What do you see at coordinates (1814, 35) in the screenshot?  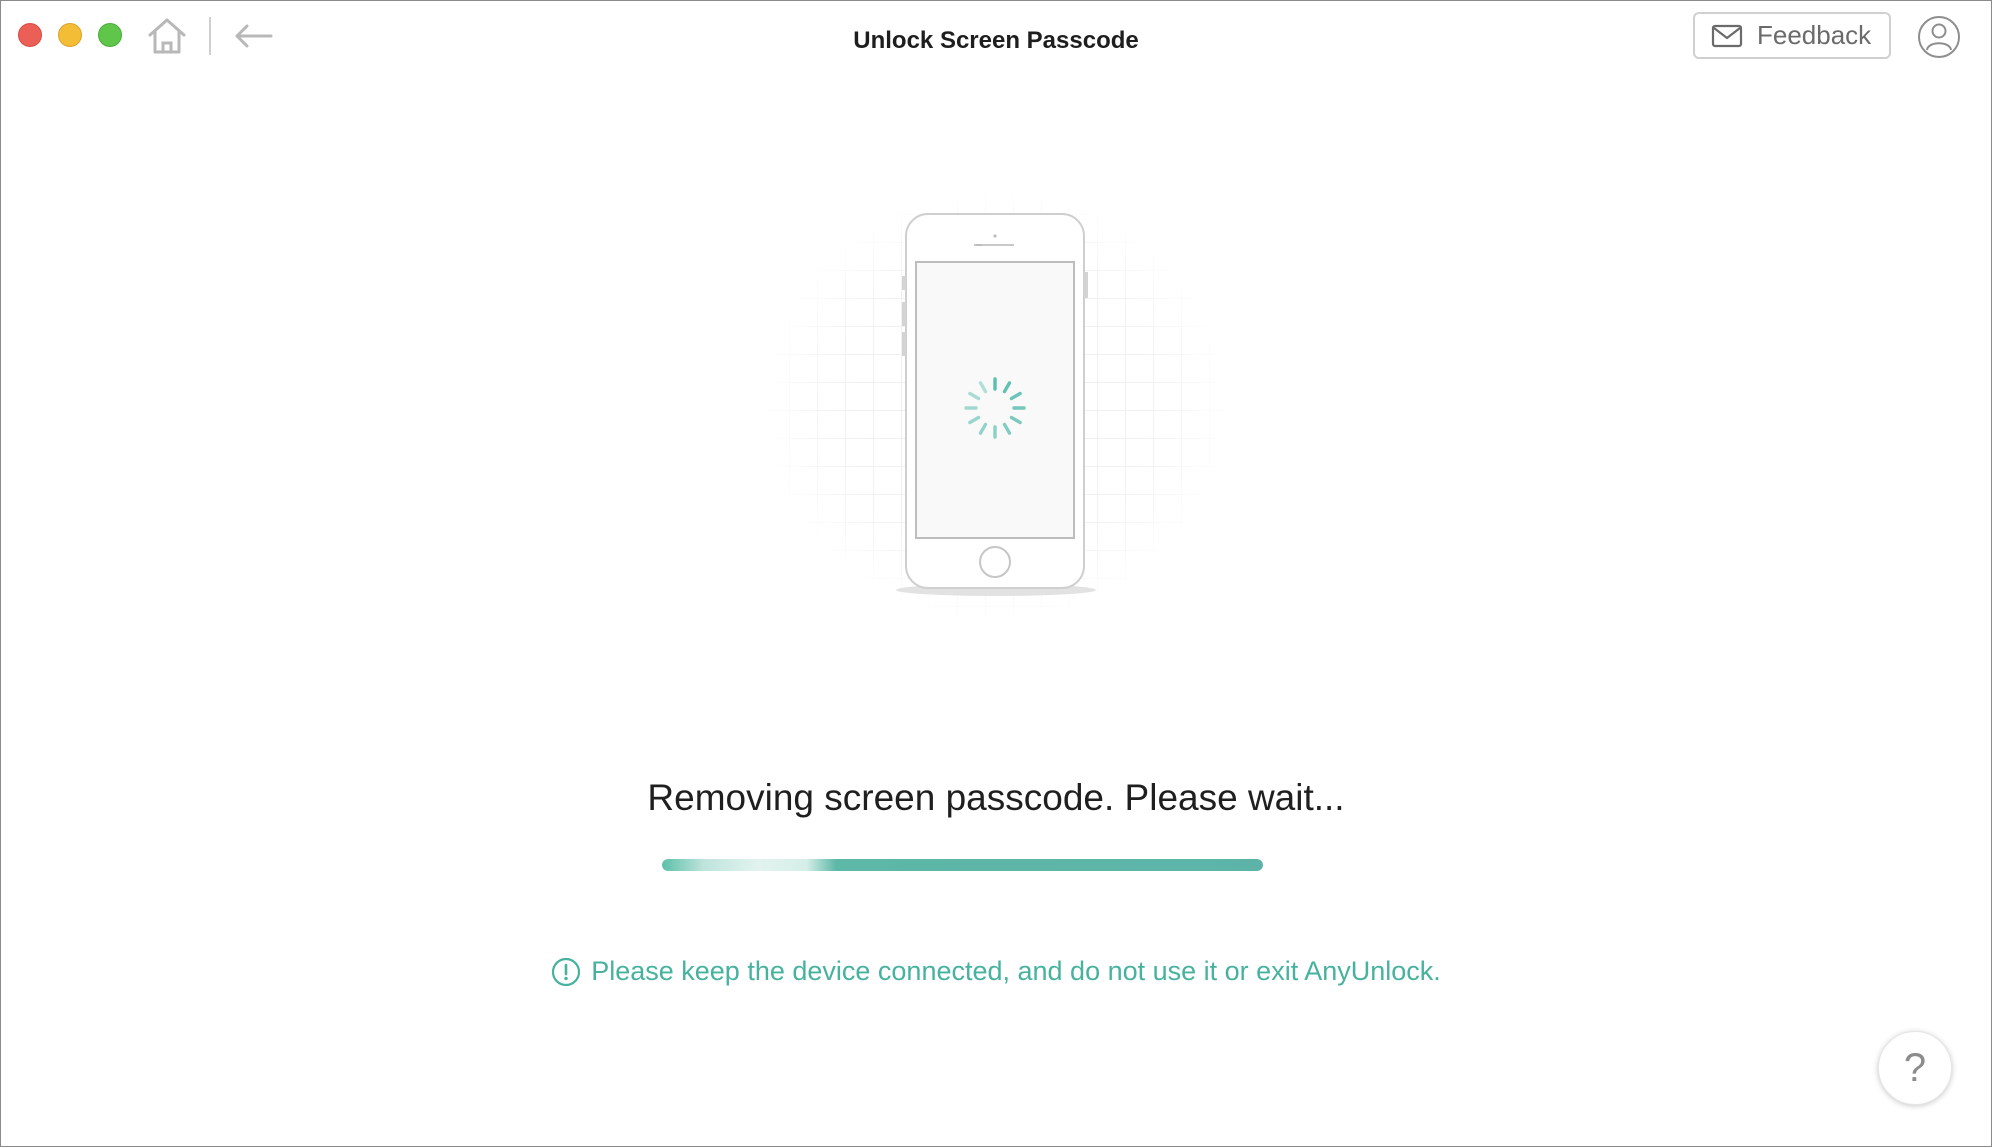 I see `feedback-label: Feedback` at bounding box center [1814, 35].